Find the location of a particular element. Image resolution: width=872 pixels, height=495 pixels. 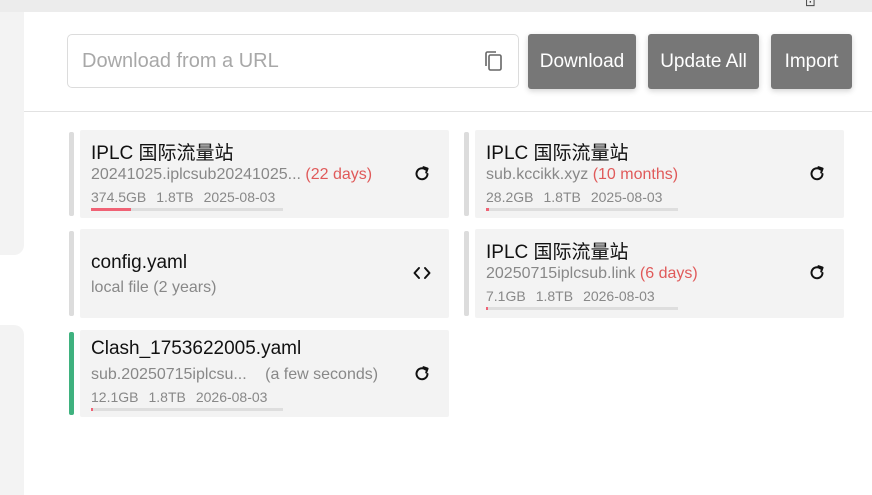

profile-source-line: 20250715iplcsub.link (6 days) is located at coordinates (592, 274).